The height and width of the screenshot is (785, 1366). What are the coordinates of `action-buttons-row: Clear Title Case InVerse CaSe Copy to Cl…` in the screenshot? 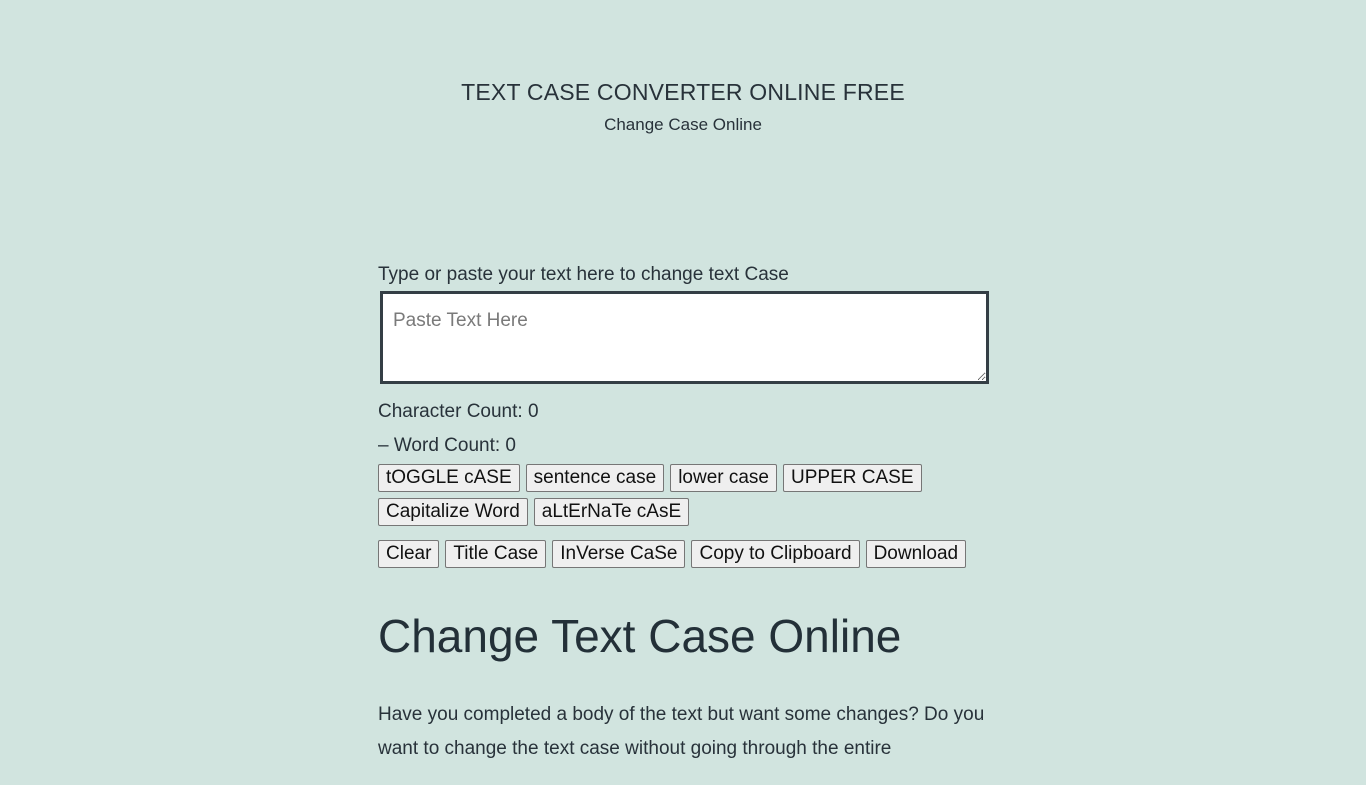 It's located at (684, 554).